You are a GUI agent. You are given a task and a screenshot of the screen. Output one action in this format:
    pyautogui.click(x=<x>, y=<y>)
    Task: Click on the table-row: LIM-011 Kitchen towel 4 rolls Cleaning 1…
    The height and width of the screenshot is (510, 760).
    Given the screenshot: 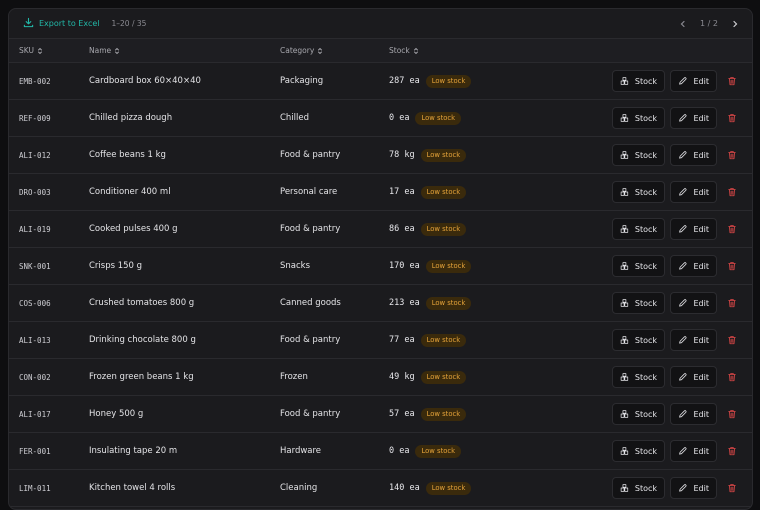 What is the action you would take?
    pyautogui.click(x=380, y=488)
    